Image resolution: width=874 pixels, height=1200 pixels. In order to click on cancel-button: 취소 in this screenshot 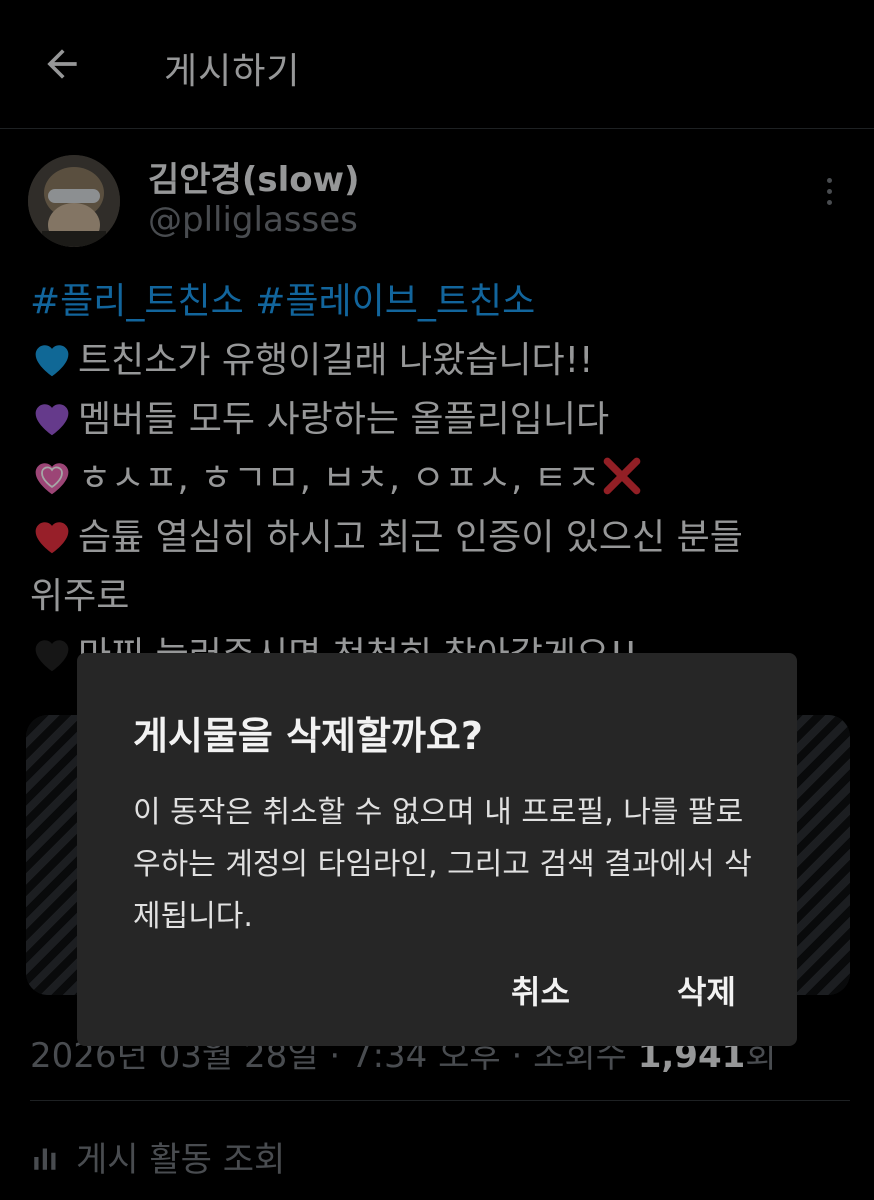, I will do `click(540, 990)`.